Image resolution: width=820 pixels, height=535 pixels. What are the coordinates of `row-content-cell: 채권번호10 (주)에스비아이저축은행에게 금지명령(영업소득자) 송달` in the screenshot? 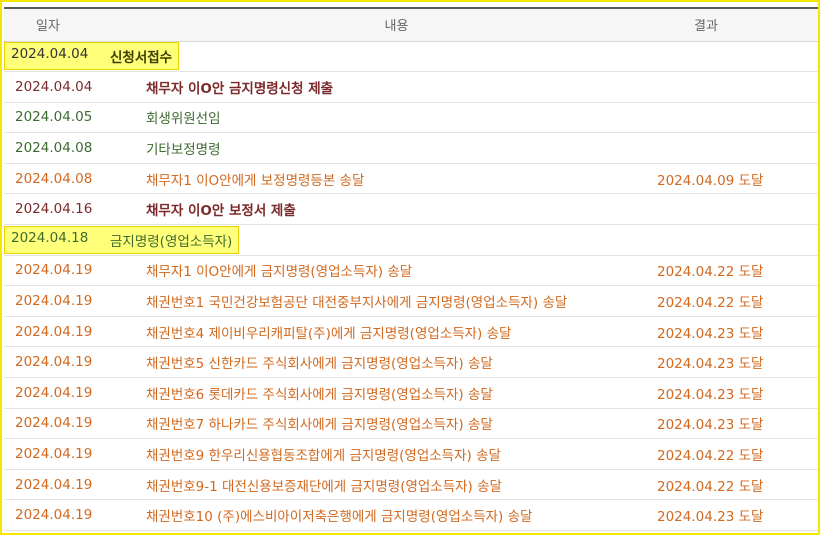 It's located at (396, 515).